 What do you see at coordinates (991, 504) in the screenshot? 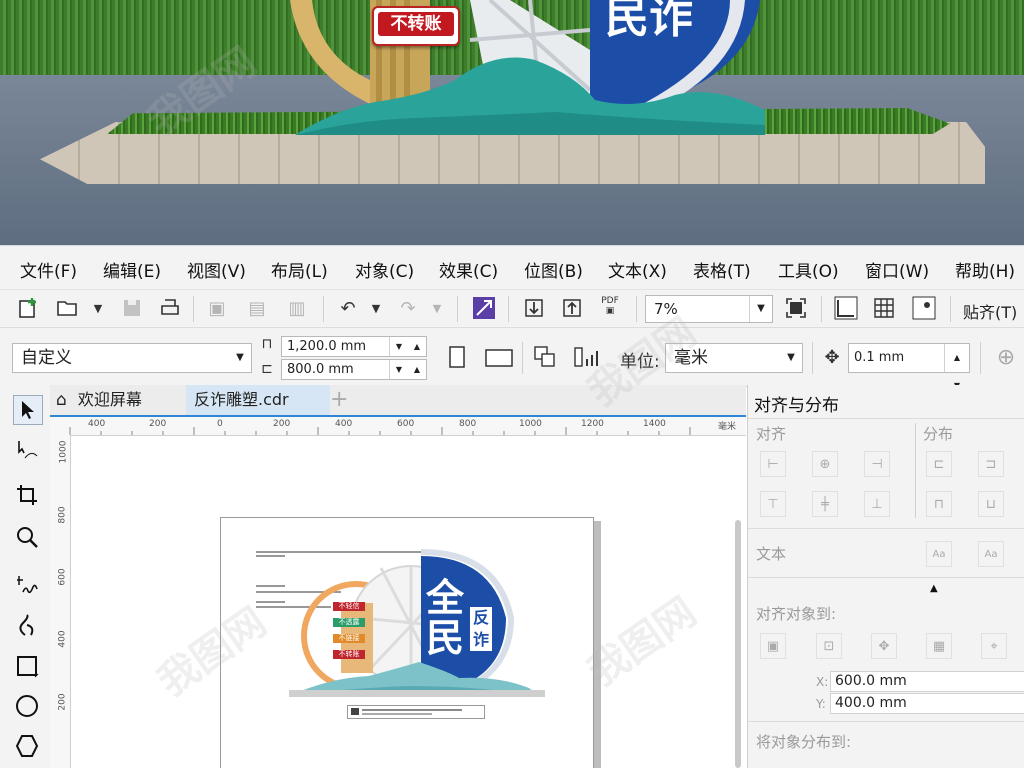
I see `distribute-bottom-icon: ⊔` at bounding box center [991, 504].